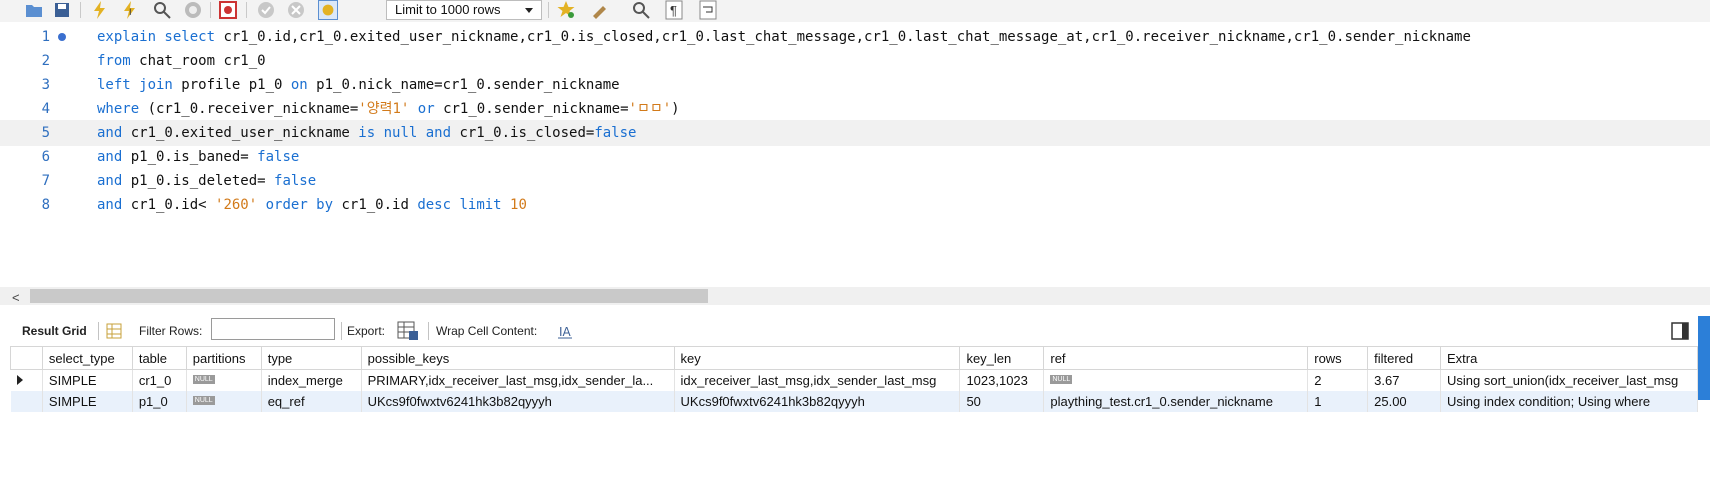 This screenshot has width=1710, height=480. Describe the element at coordinates (253, 109) in the screenshot. I see `code-token: (cr1_0.receiver_nickname=` at that location.